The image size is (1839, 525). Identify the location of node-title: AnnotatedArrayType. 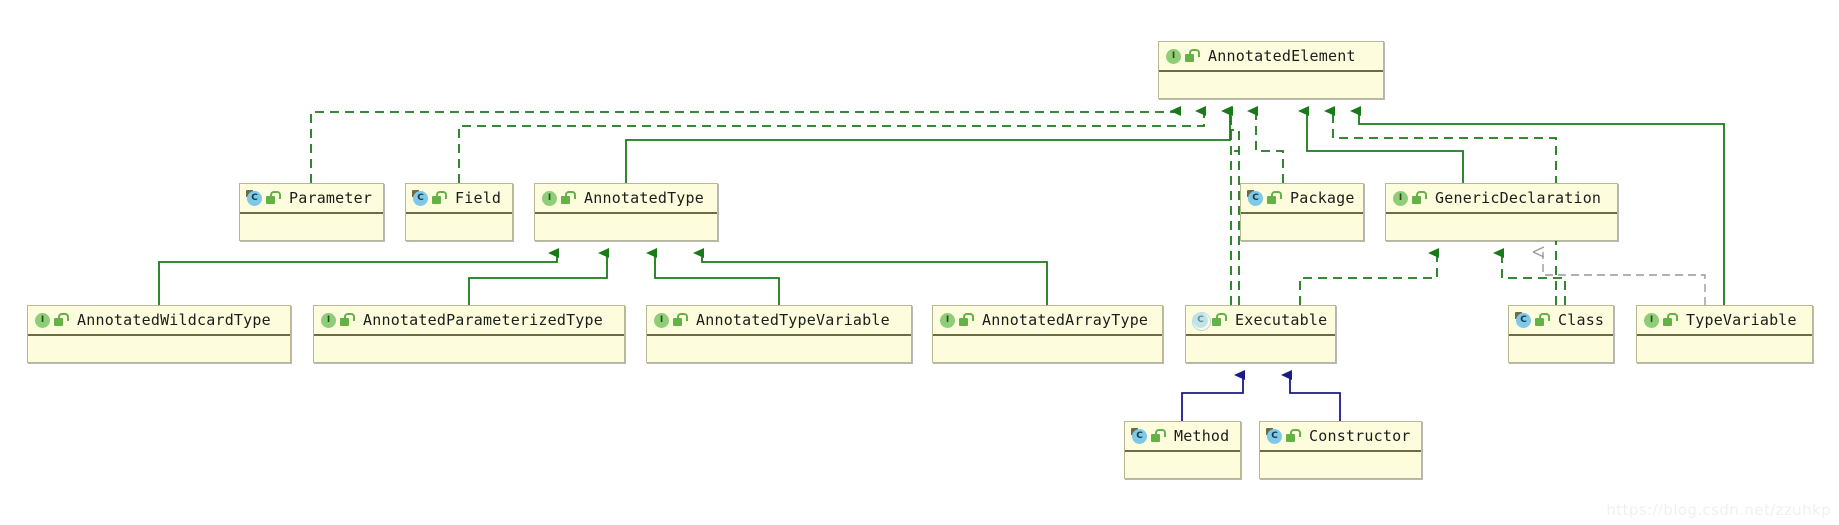
(1065, 320).